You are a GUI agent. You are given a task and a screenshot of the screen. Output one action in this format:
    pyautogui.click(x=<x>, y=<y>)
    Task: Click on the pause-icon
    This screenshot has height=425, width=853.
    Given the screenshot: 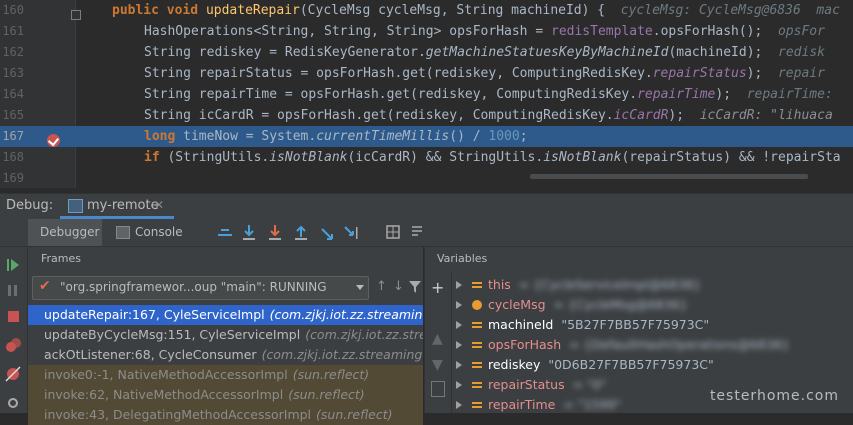 What is the action you would take?
    pyautogui.click(x=12, y=290)
    